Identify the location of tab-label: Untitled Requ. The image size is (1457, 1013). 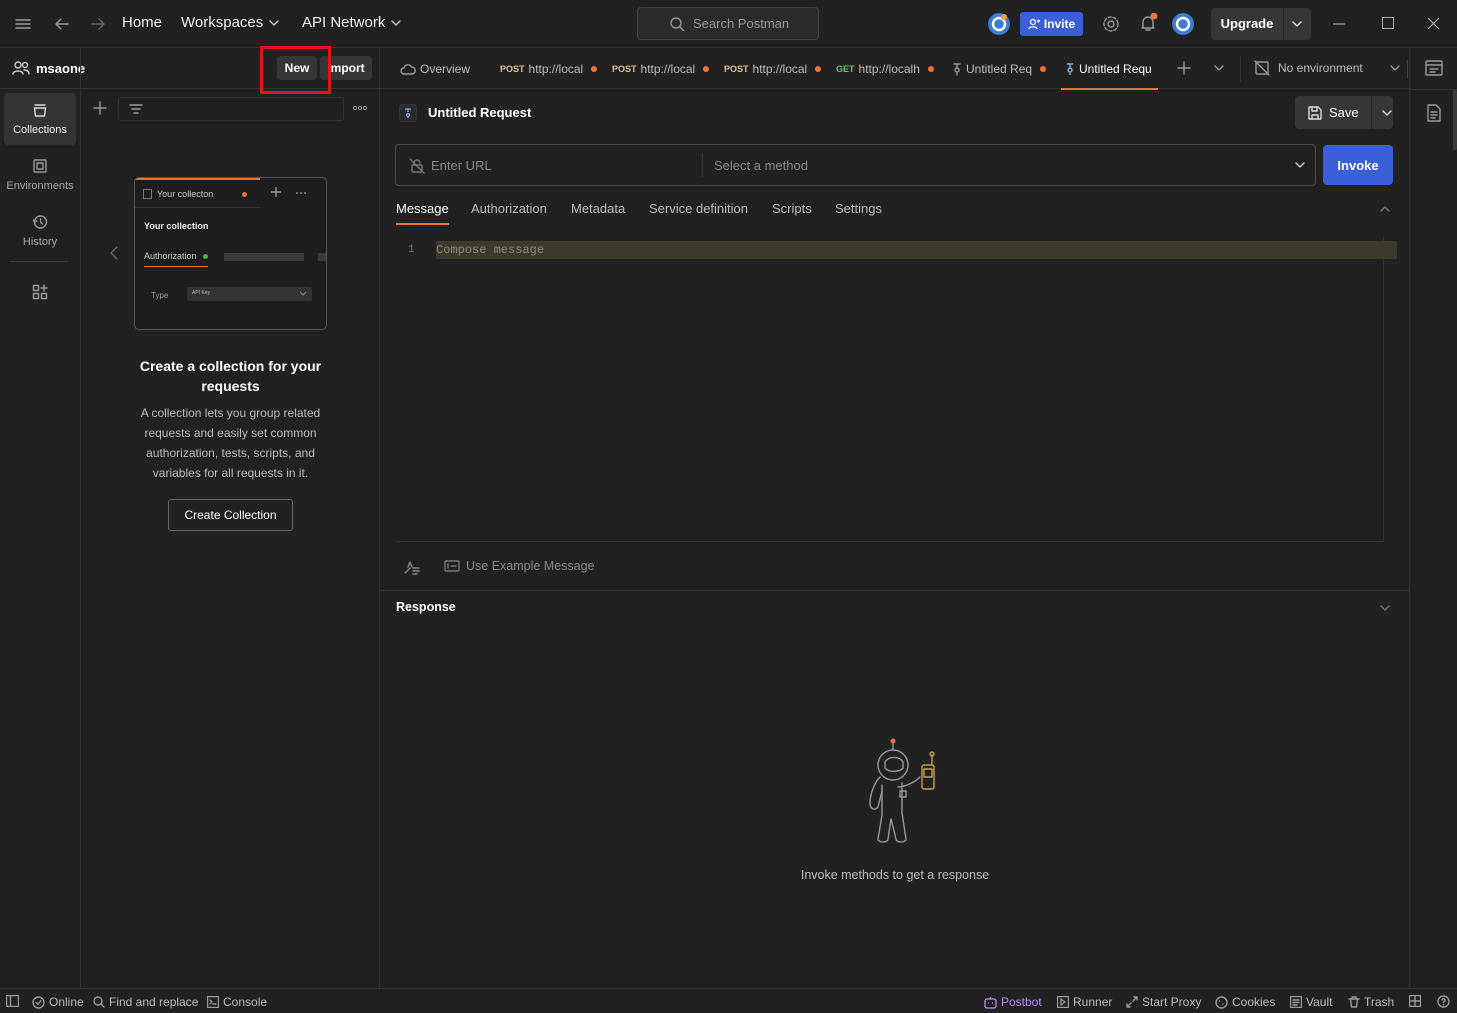
(1115, 68).